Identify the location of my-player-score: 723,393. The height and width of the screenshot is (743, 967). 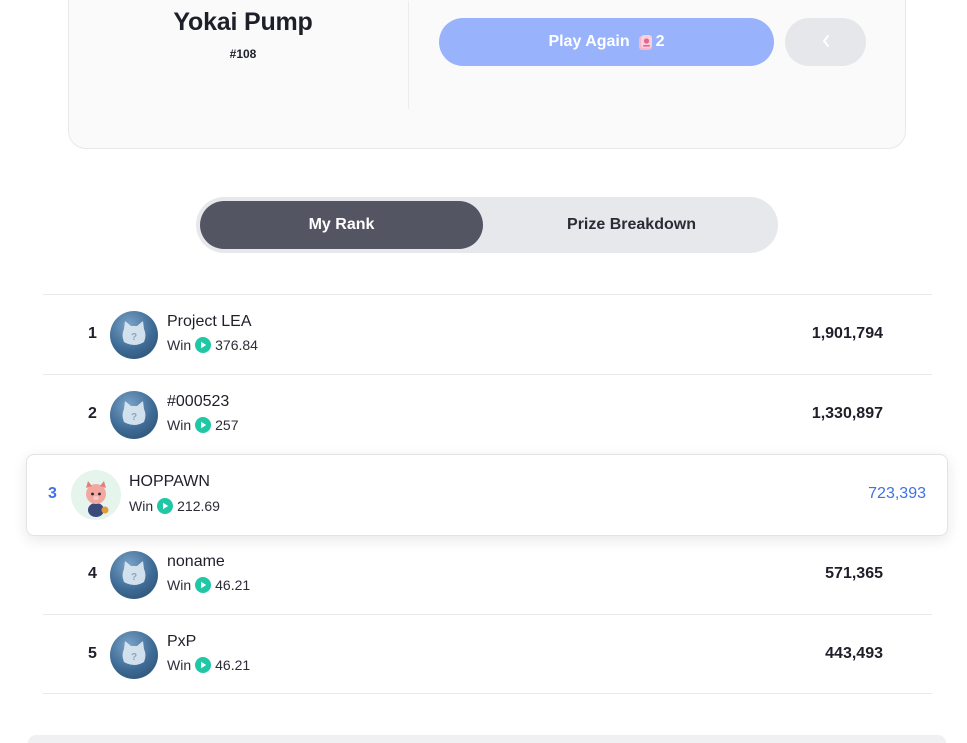
(897, 493).